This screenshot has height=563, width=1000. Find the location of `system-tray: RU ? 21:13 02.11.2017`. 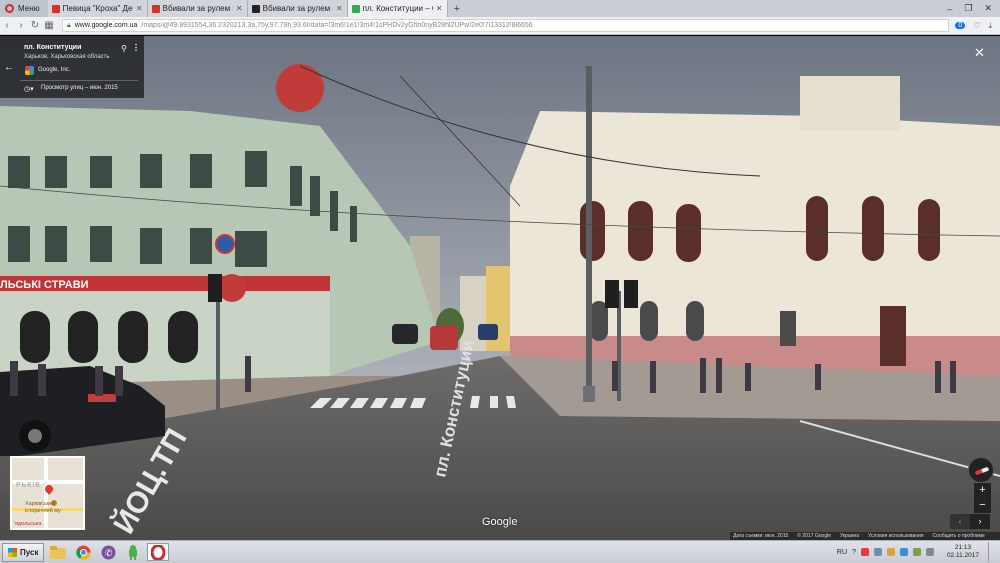

system-tray: RU ? 21:13 02.11.2017 is located at coordinates (918, 552).